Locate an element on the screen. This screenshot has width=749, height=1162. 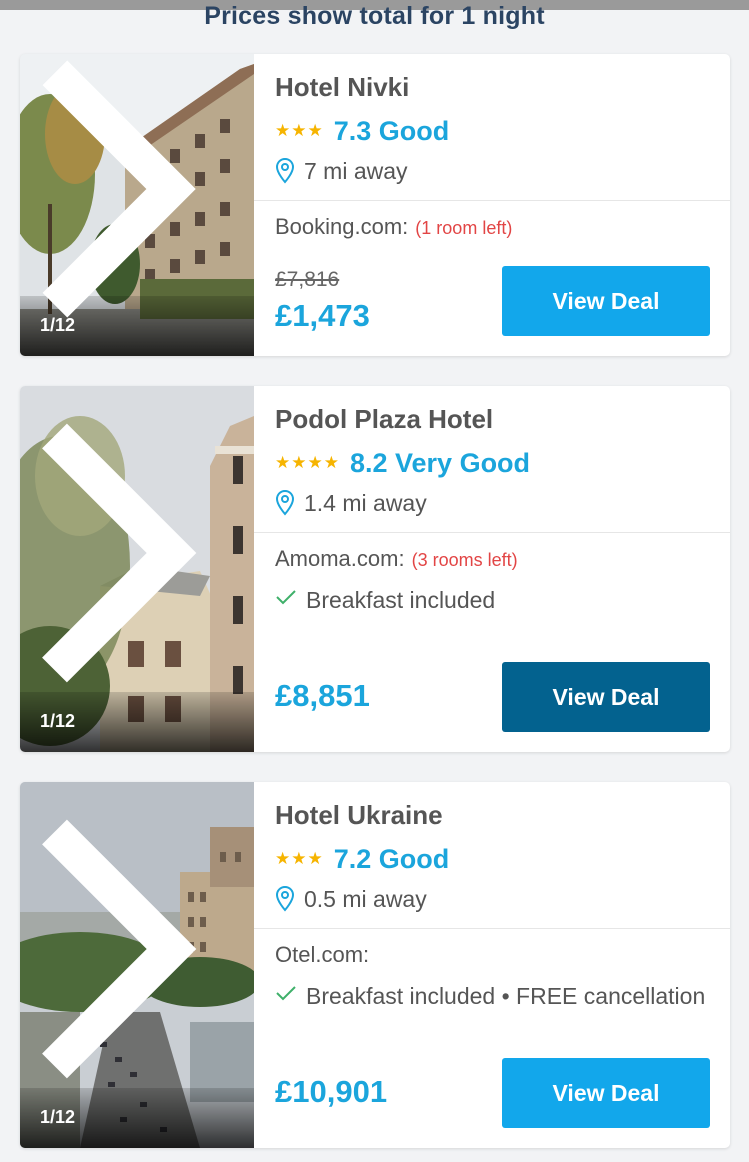
provider-row: Otel.com: is located at coordinates (322, 955).